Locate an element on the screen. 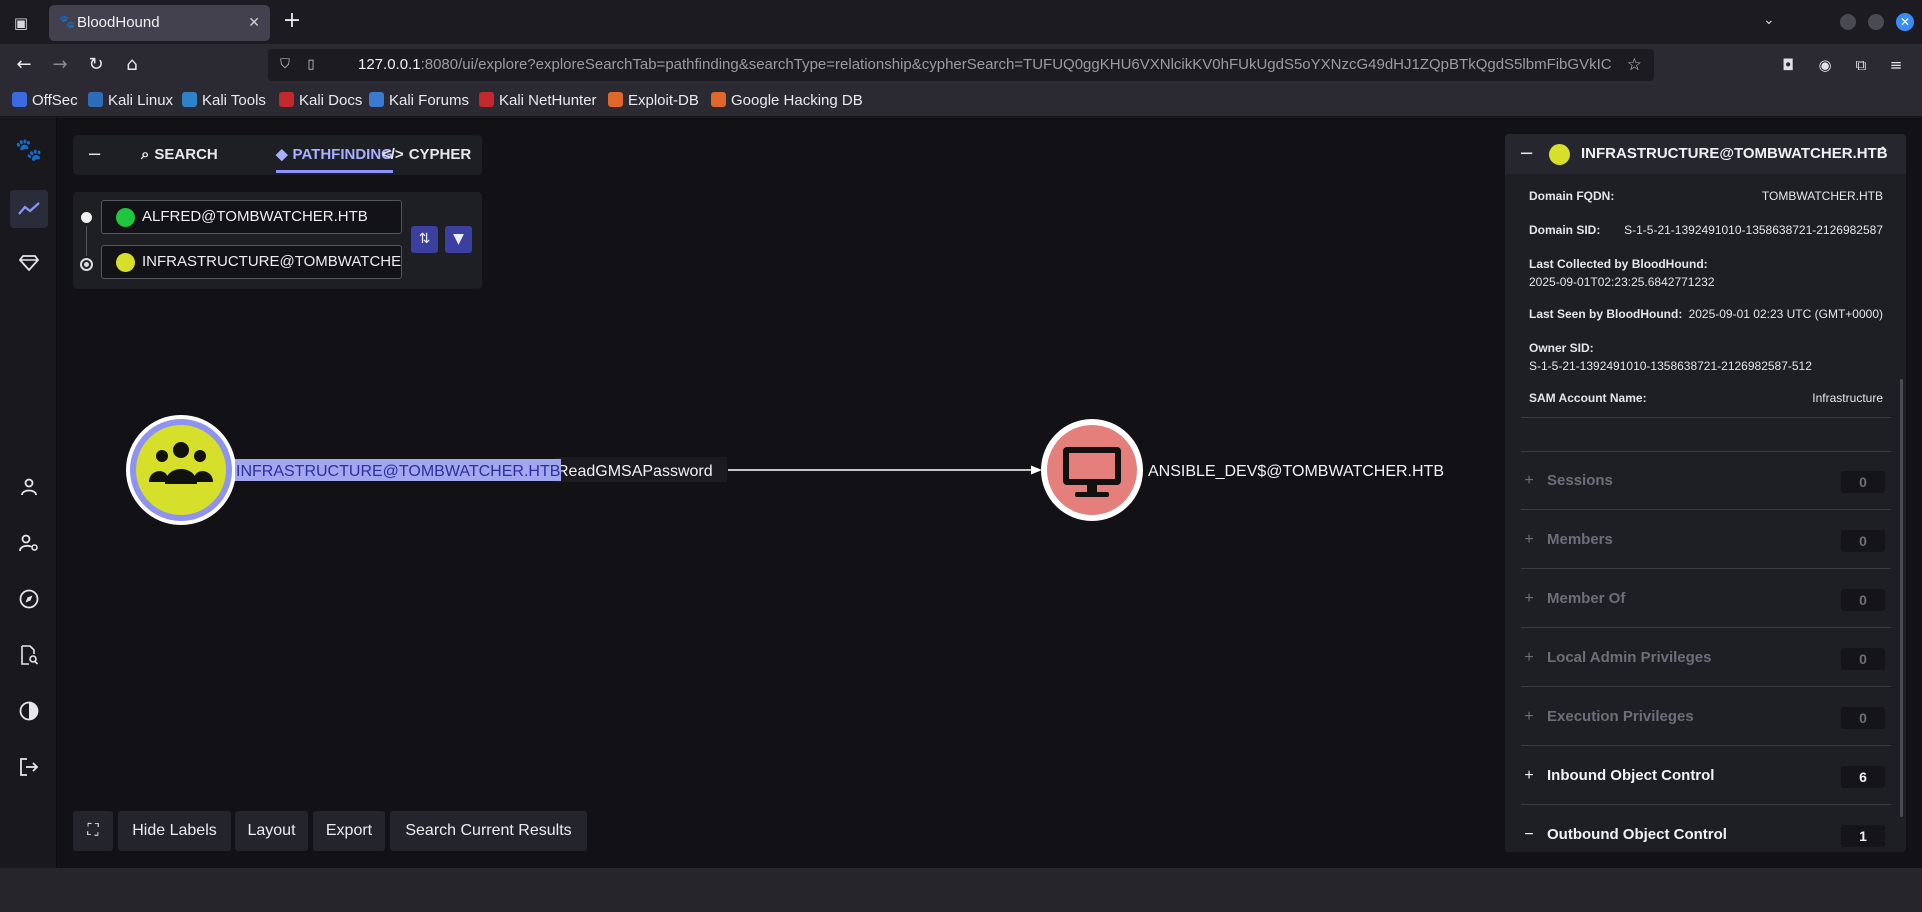 This screenshot has width=1922, height=912. compass-icon is located at coordinates (29, 599).